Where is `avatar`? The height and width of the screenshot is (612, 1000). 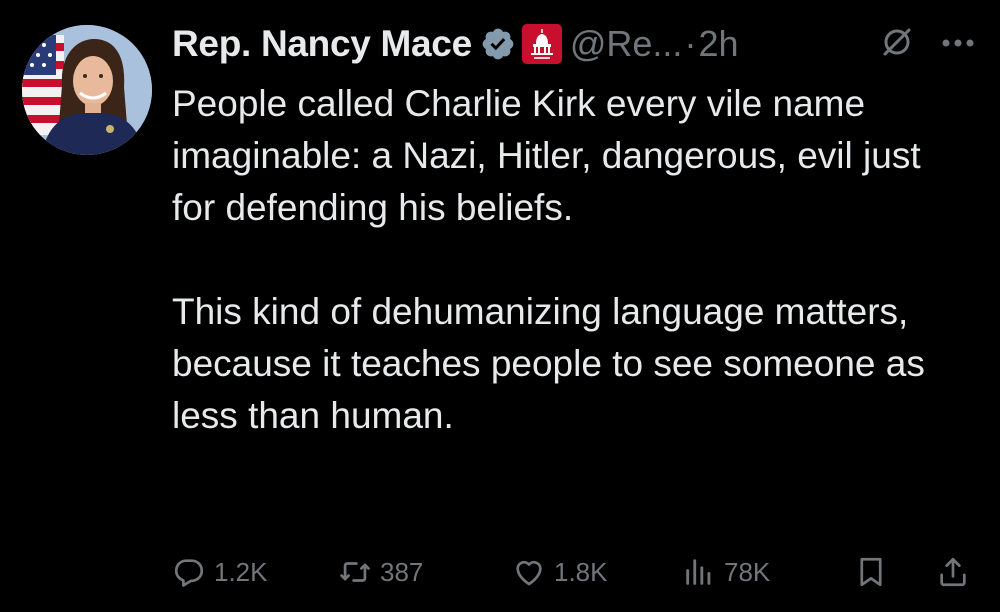
avatar is located at coordinates (87, 90).